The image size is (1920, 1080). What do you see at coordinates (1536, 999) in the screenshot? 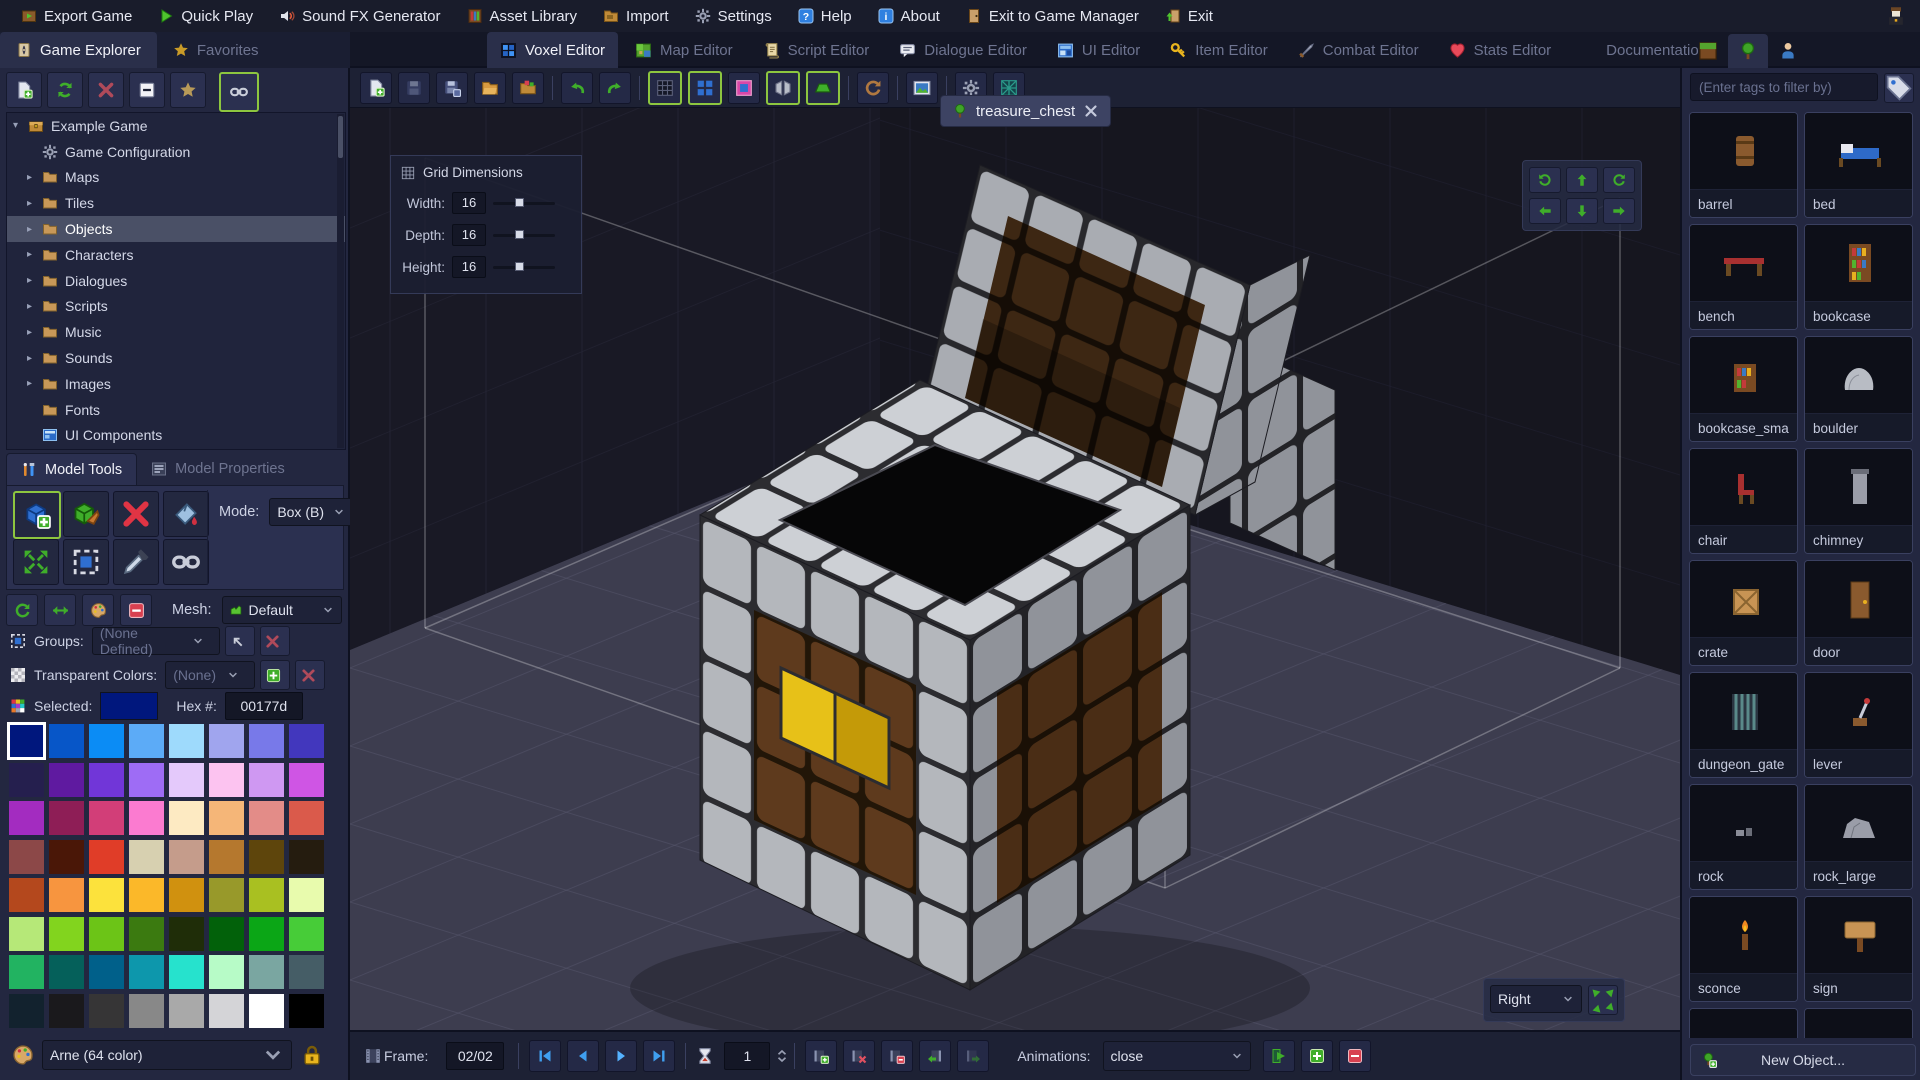
I see `view-dropdown: Right` at bounding box center [1536, 999].